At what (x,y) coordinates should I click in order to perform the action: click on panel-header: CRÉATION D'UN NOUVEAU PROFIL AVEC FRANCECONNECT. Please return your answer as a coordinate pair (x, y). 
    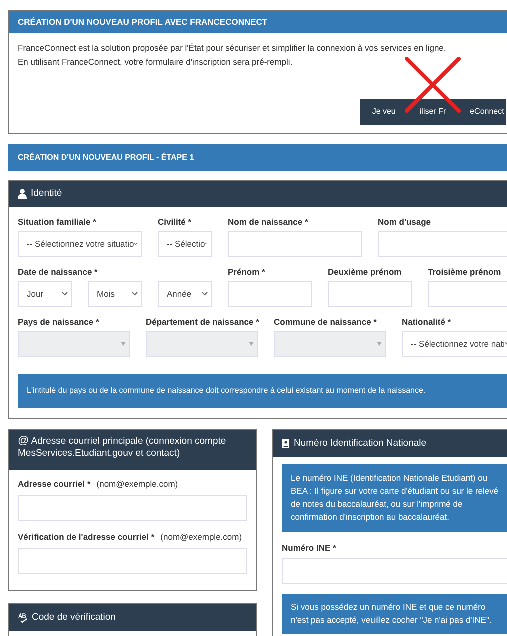
    Looking at the image, I should click on (258, 22).